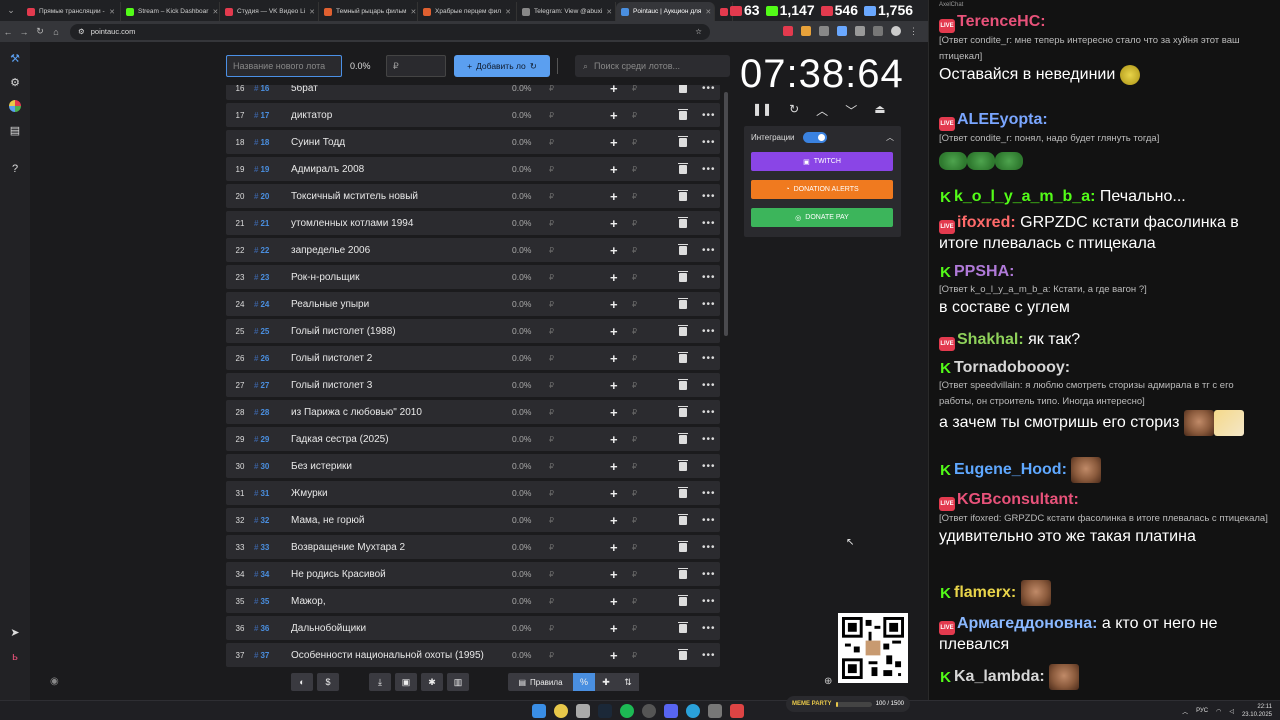  I want to click on lot-row: 17 #17 диктатор 0.0% ₽ + ₽ •••, so click(473, 115).